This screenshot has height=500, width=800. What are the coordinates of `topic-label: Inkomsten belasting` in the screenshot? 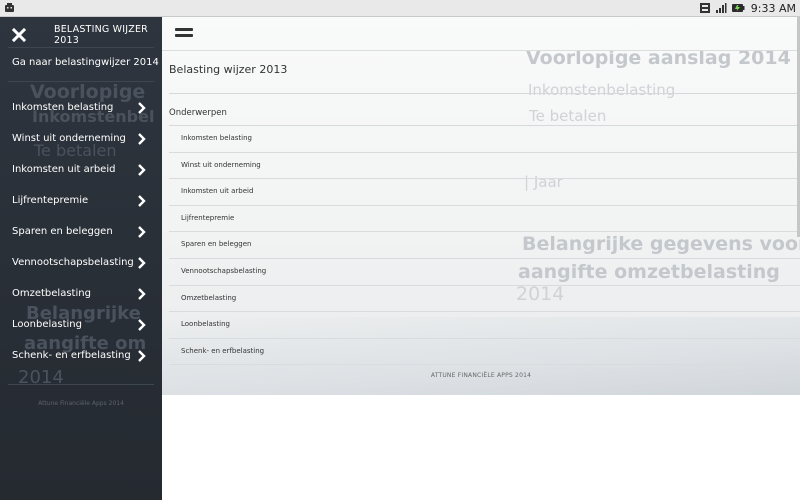 It's located at (216, 138).